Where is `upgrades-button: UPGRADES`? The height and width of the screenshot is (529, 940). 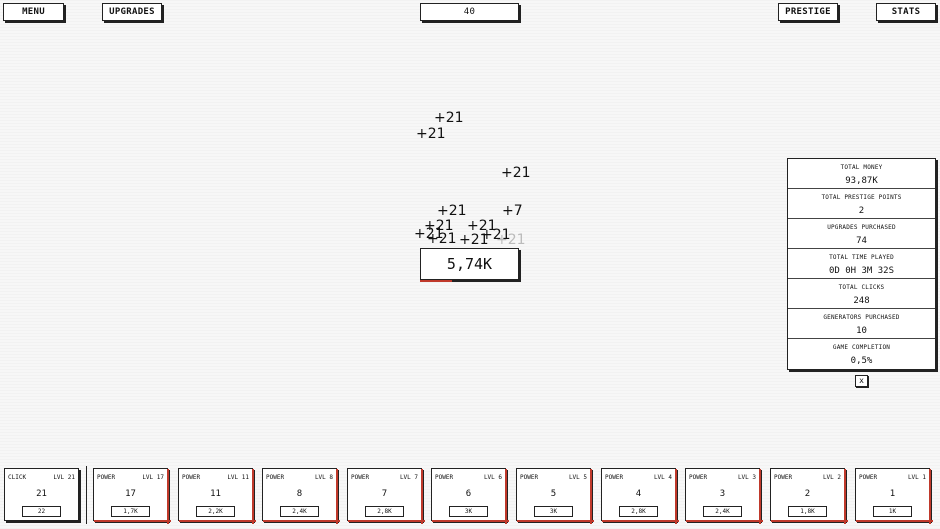
upgrades-button: UPGRADES is located at coordinates (132, 12).